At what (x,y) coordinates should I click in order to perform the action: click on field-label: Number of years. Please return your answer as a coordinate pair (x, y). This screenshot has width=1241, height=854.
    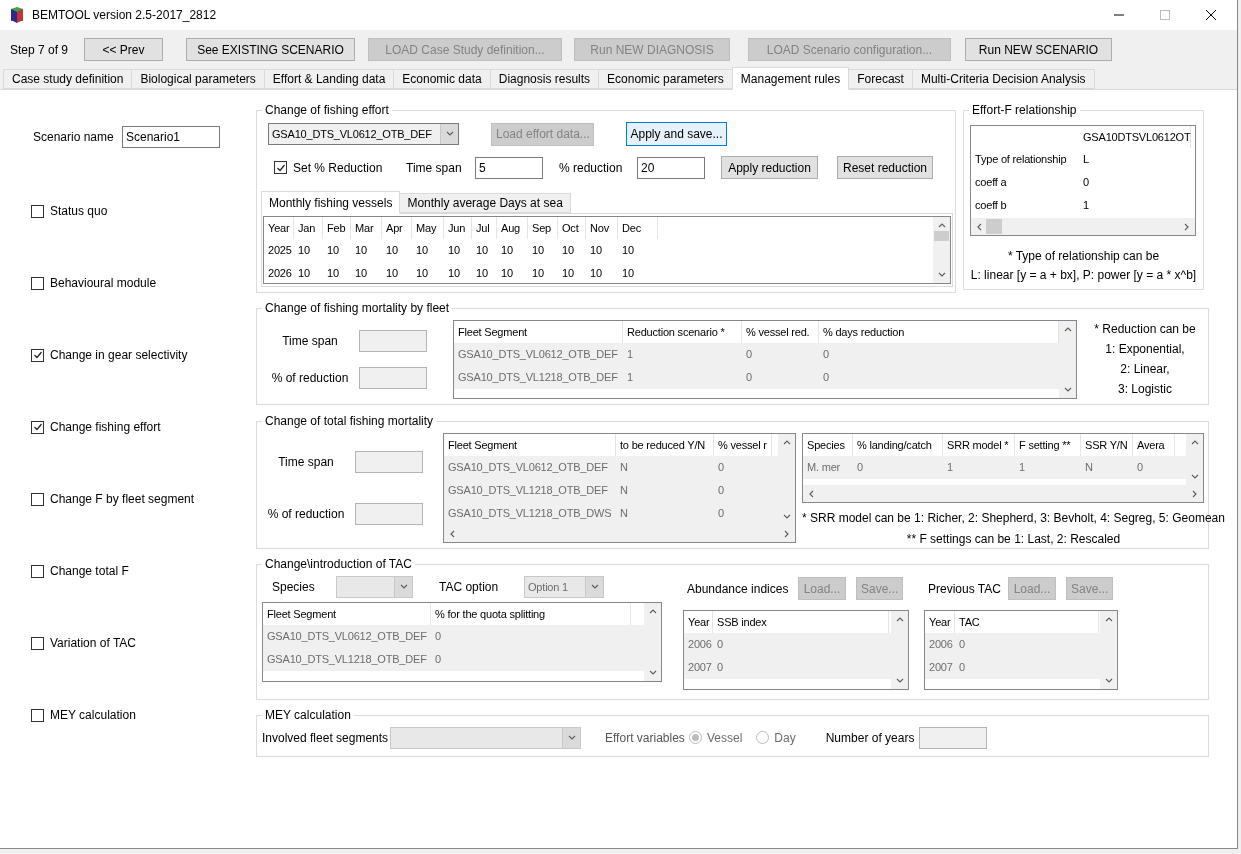
    Looking at the image, I should click on (870, 738).